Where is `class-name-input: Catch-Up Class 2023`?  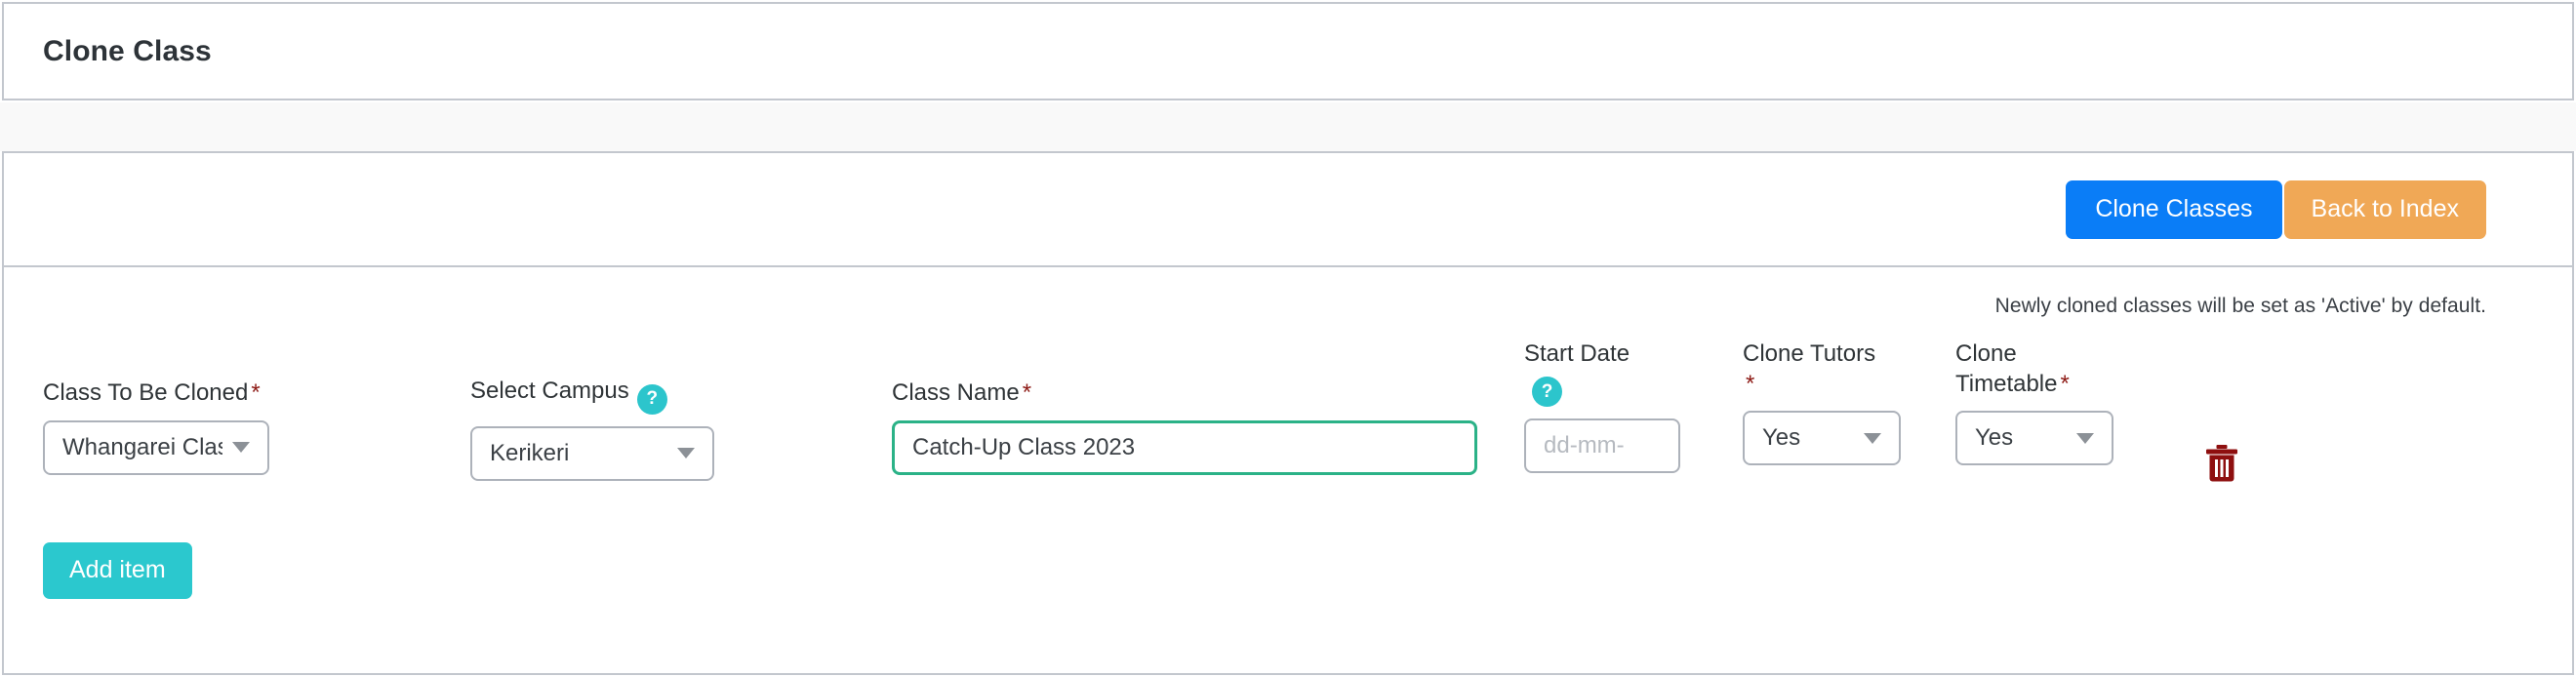 class-name-input: Catch-Up Class 2023 is located at coordinates (1184, 447).